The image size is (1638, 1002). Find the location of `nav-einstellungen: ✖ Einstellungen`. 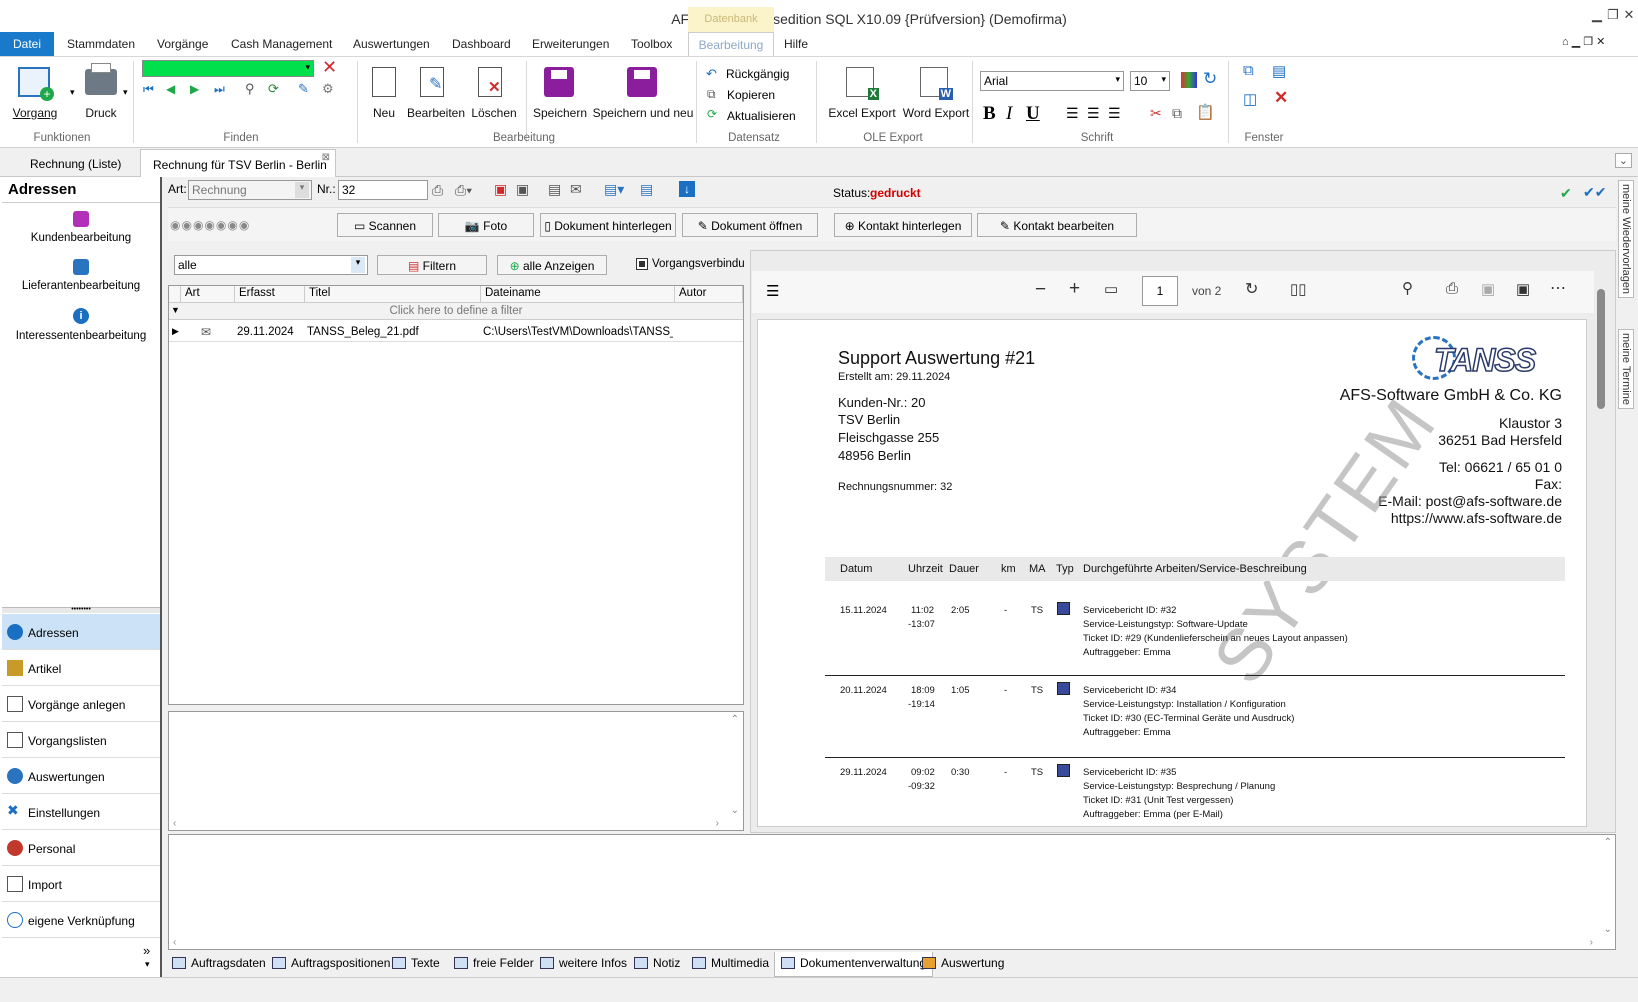

nav-einstellungen: ✖ Einstellungen is located at coordinates (81, 812).